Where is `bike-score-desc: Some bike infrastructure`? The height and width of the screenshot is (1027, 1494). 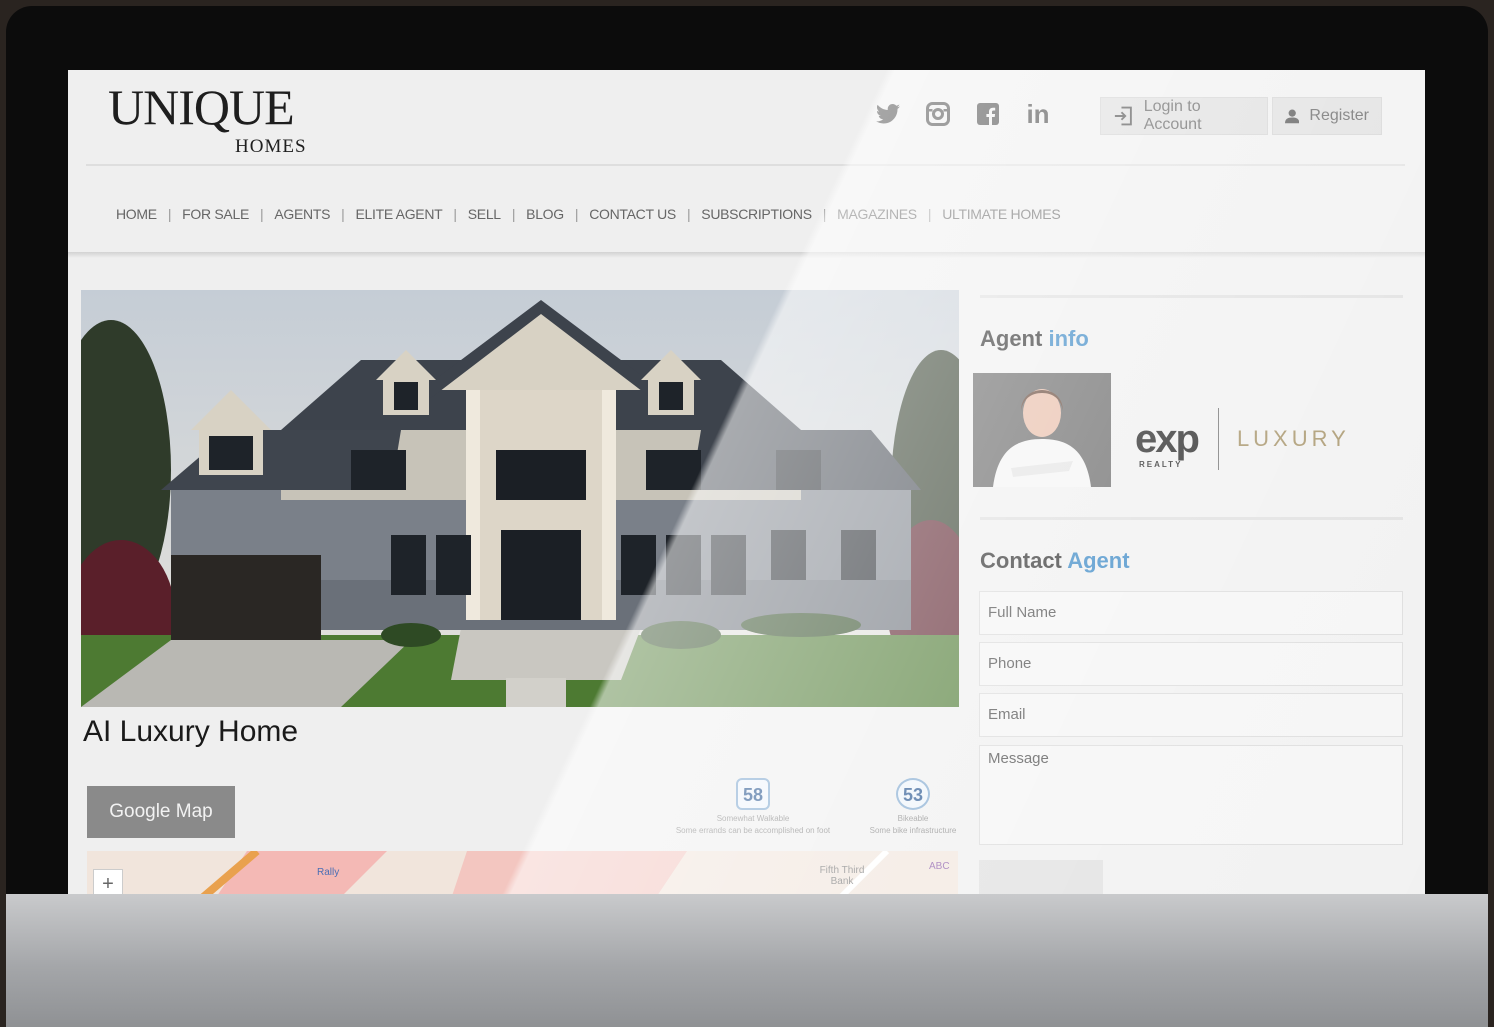 bike-score-desc: Some bike infrastructure is located at coordinates (913, 830).